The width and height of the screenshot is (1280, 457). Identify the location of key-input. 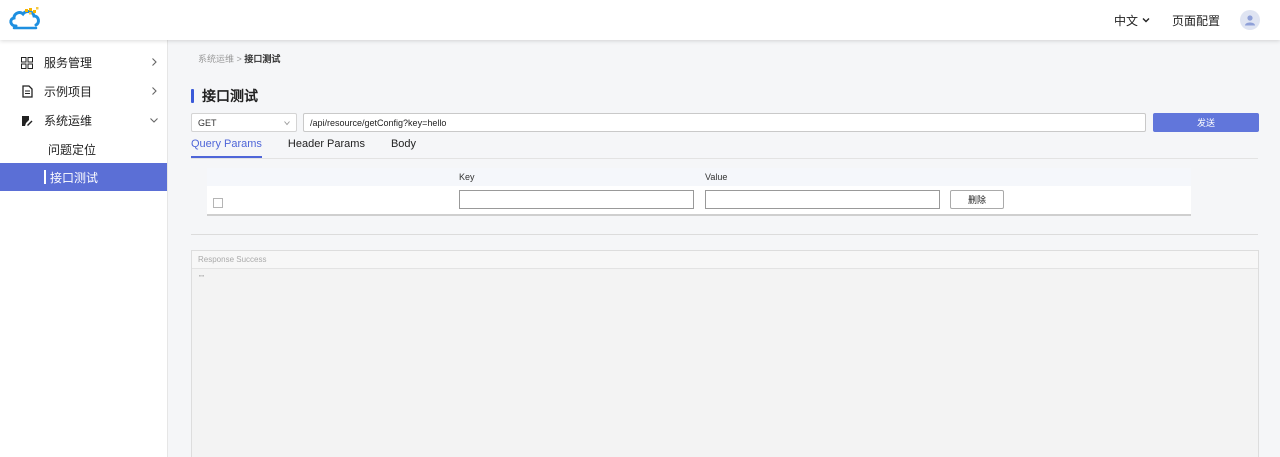
(576, 199).